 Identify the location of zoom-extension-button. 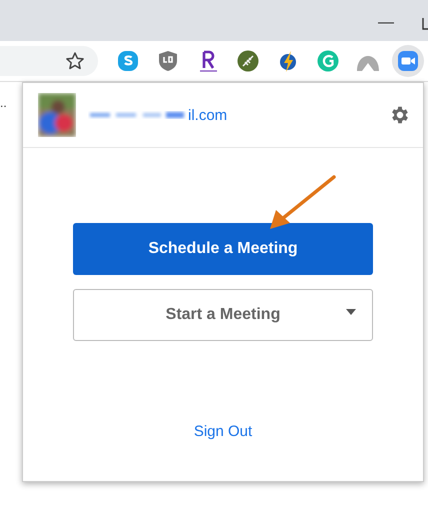
(408, 61).